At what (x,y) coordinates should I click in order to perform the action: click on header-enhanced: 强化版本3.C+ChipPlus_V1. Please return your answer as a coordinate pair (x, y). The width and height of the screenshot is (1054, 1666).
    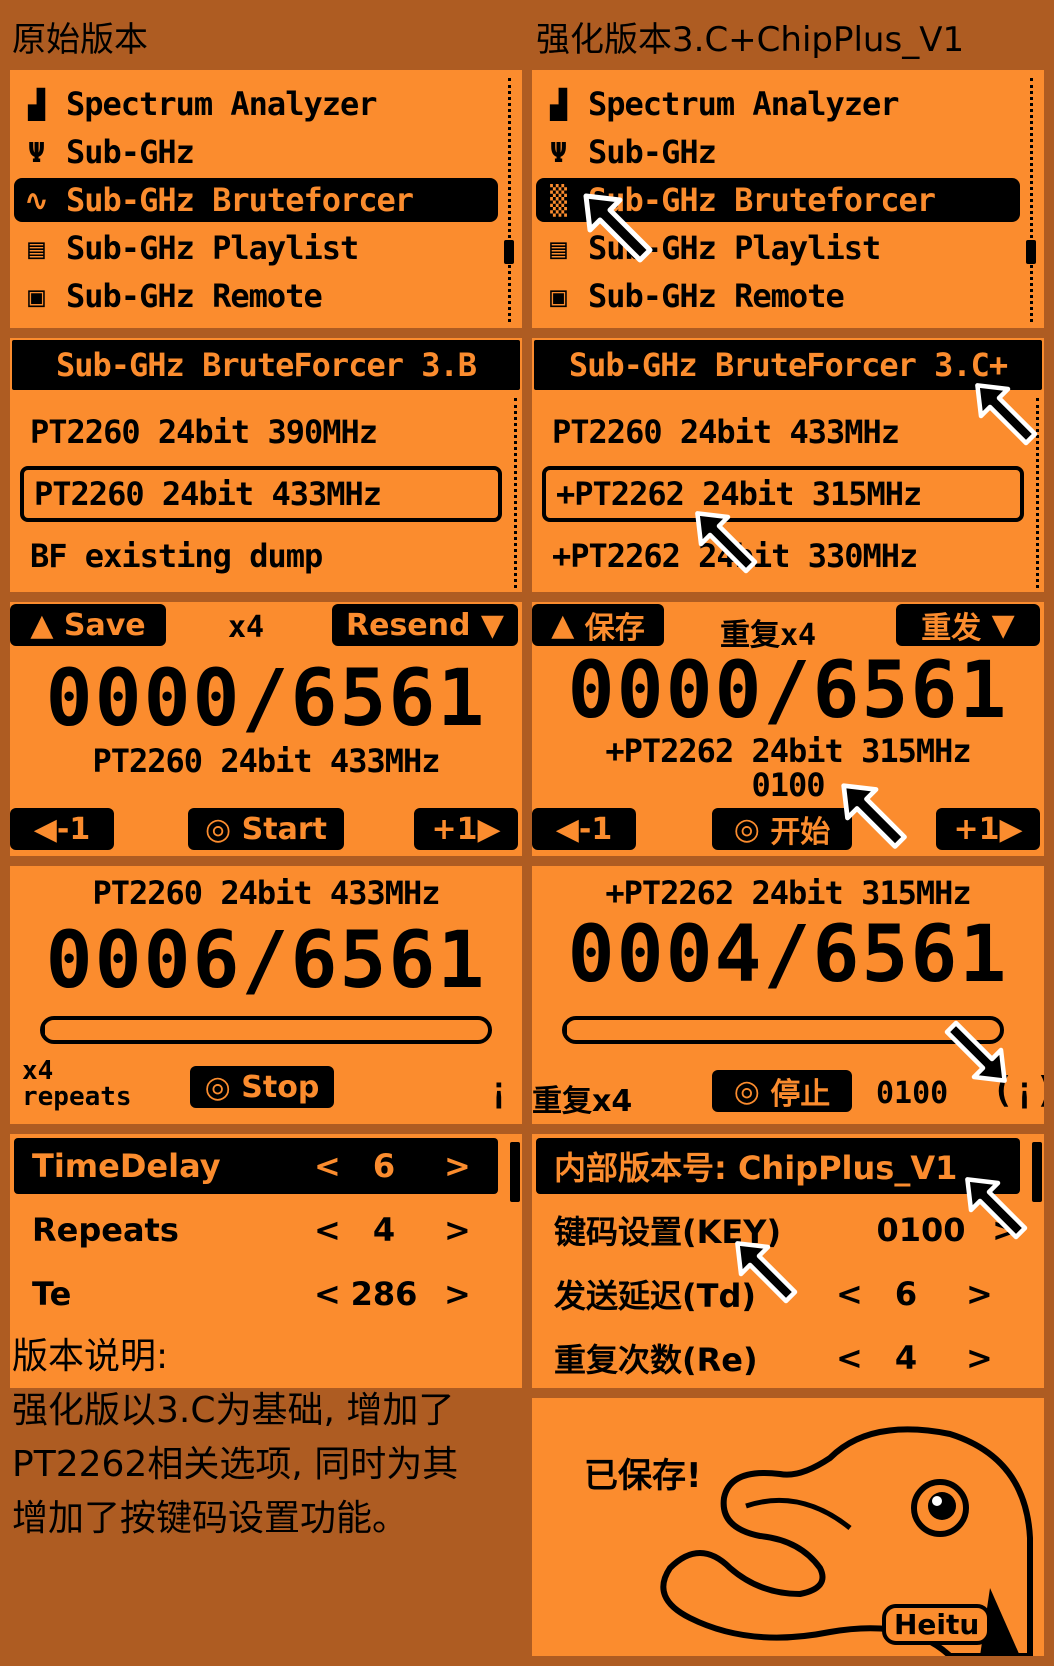
    Looking at the image, I should click on (750, 40).